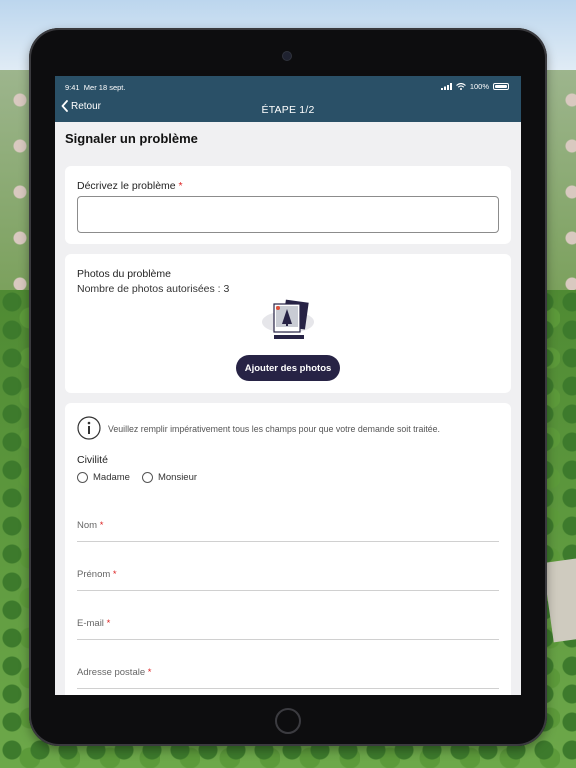  Describe the element at coordinates (288, 531) in the screenshot. I see `nom-field: Nom *` at that location.